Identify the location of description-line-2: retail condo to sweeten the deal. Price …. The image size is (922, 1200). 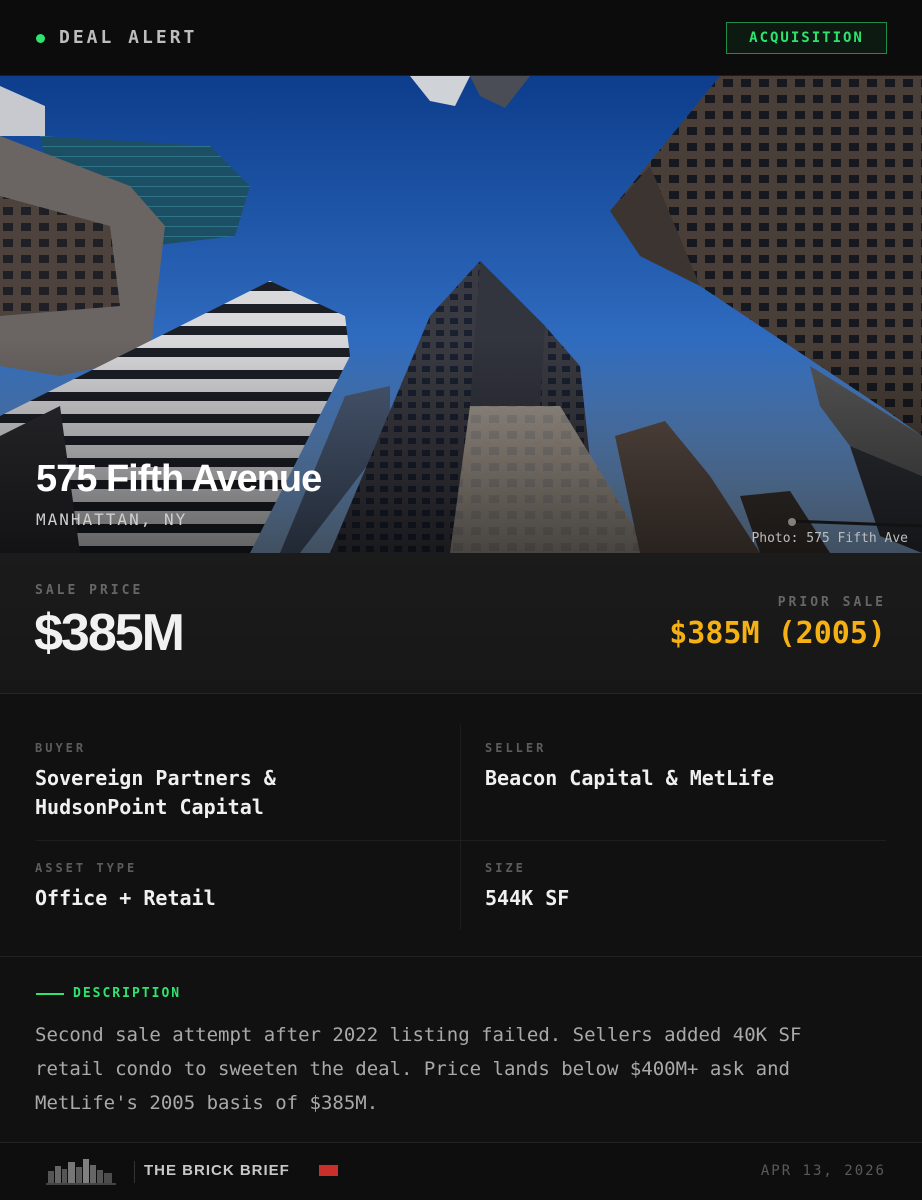
(412, 1069).